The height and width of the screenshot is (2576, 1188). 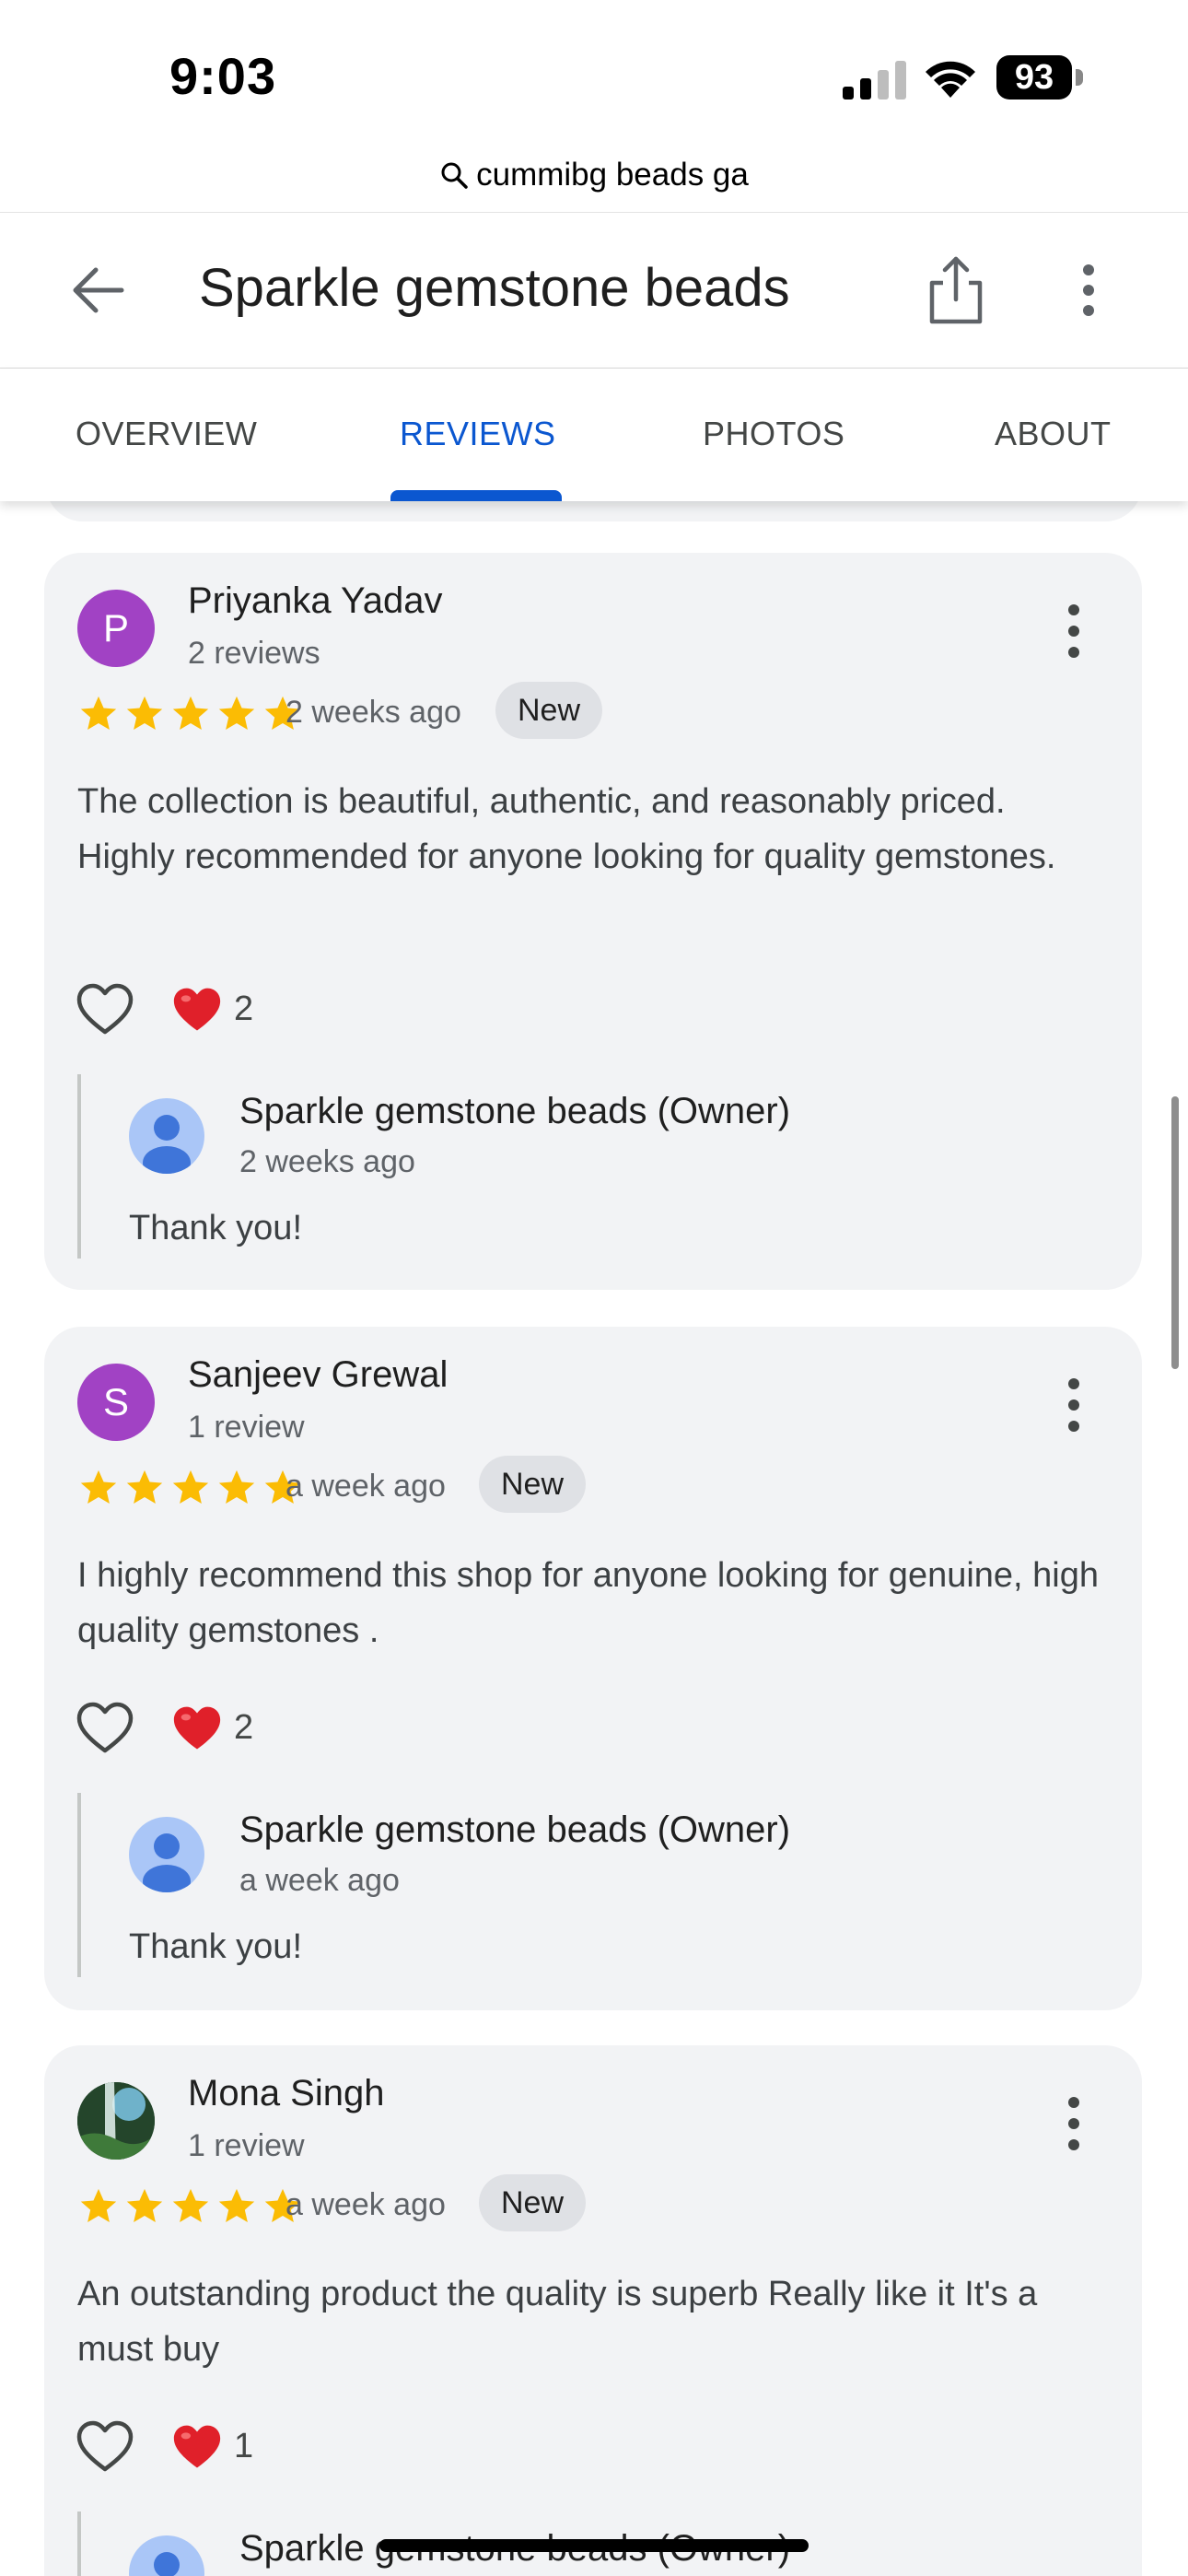 What do you see at coordinates (315, 601) in the screenshot?
I see `reviewer-name: Priyanka Yadav` at bounding box center [315, 601].